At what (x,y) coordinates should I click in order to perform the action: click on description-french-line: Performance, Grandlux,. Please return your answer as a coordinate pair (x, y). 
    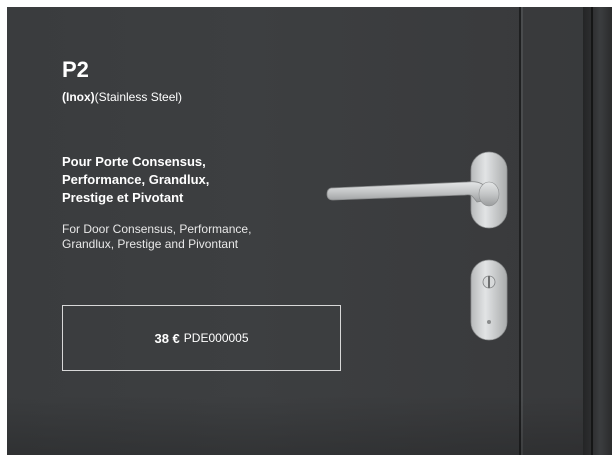
    Looking at the image, I should click on (136, 179).